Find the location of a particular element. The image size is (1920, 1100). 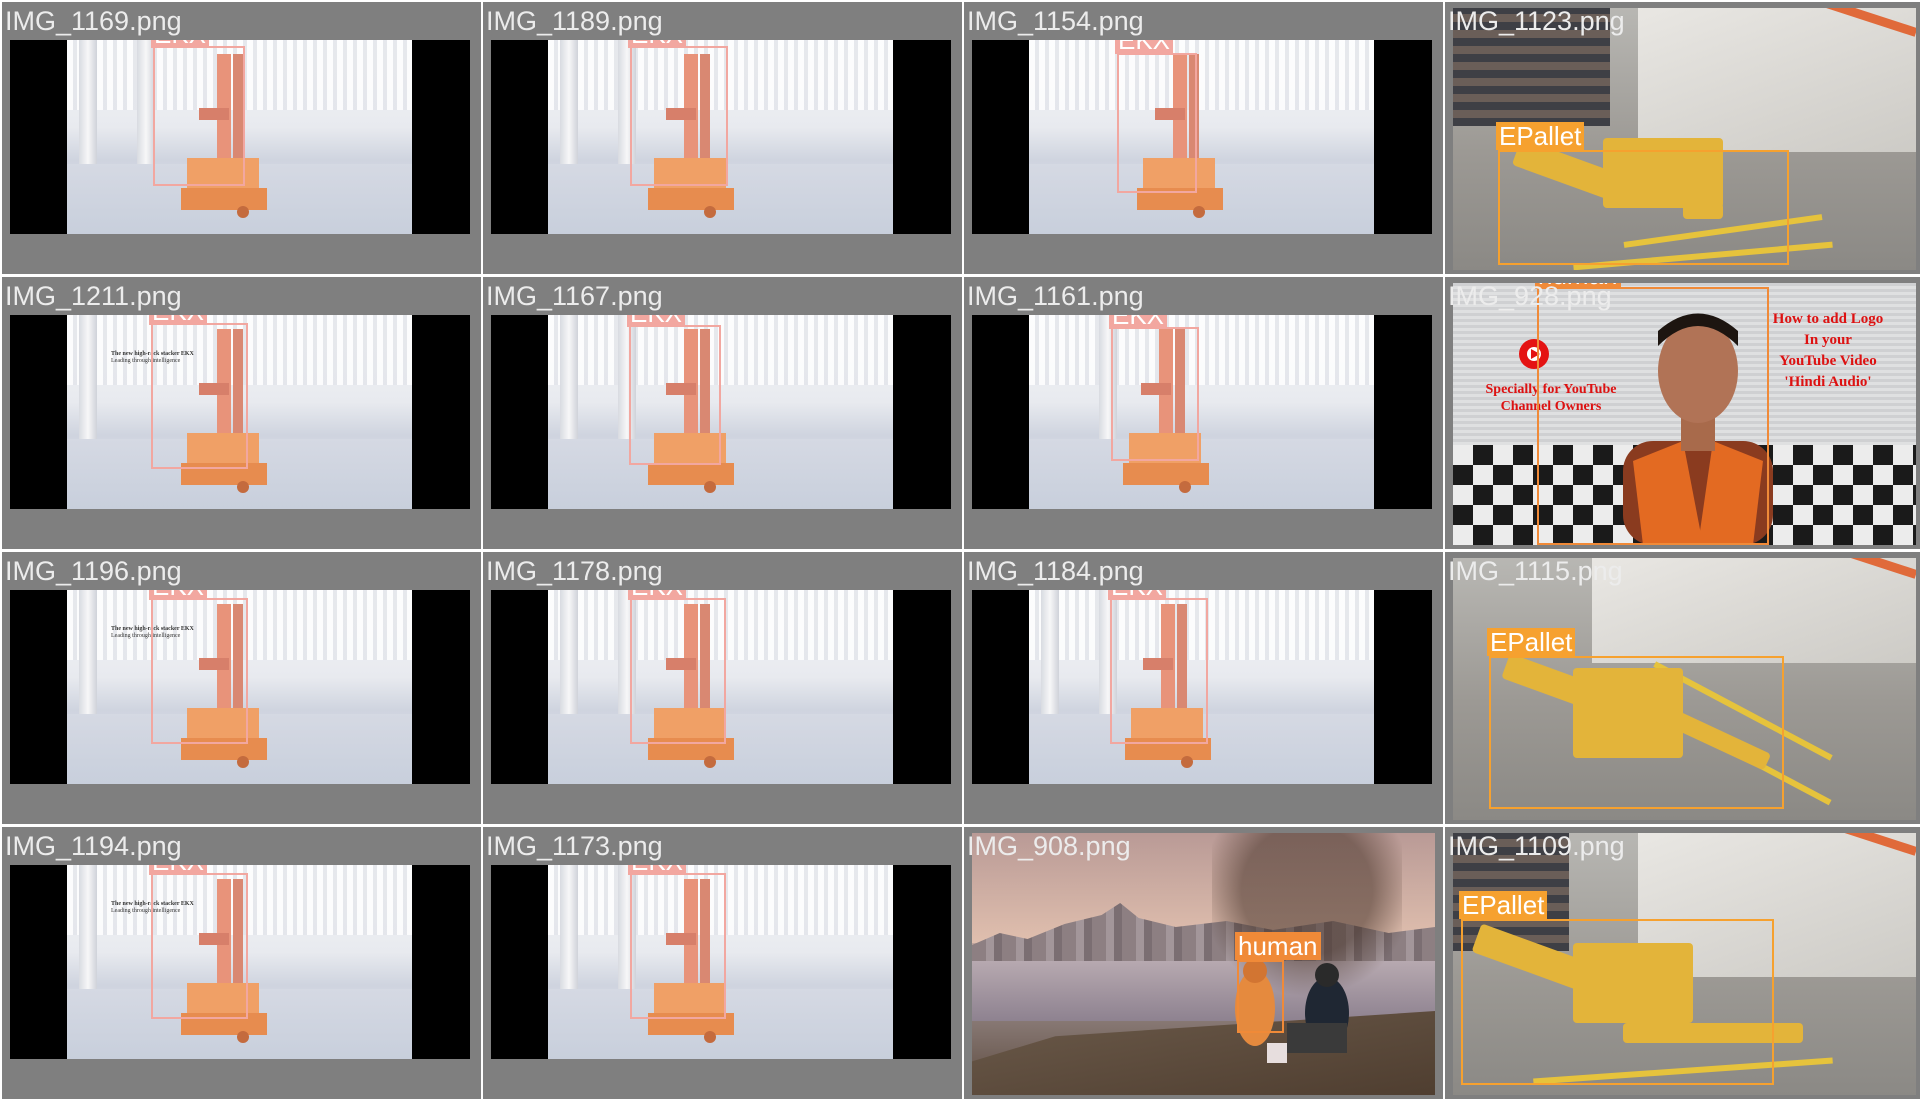

image-filename: IMG_1189.png is located at coordinates (574, 21).